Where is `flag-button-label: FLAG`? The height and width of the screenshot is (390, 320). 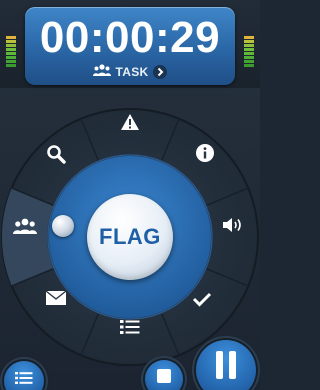 flag-button-label: FLAG is located at coordinates (130, 236).